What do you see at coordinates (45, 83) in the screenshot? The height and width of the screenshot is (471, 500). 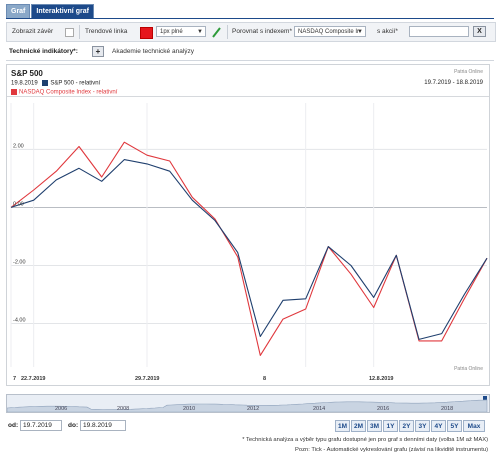 I see `legend-swatch-sp500` at bounding box center [45, 83].